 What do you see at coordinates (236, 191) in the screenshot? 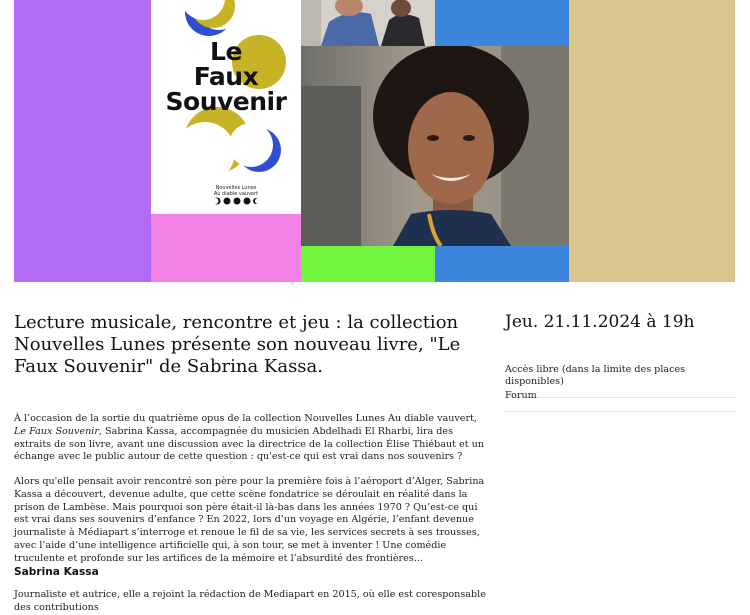
I see `cover-publisher: Nouvelles Lunes Au diable vauvert` at bounding box center [236, 191].